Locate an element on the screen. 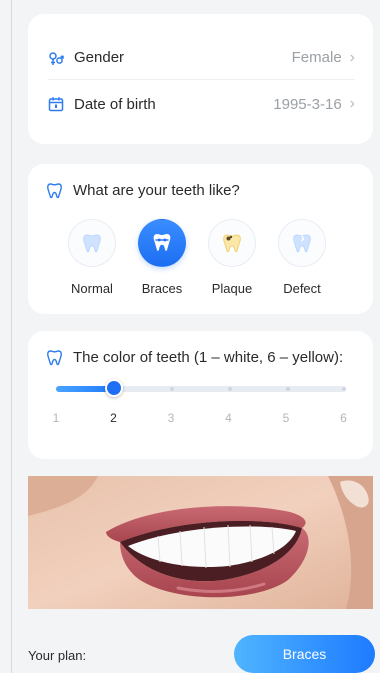 The width and height of the screenshot is (380, 673). teeth-options: Normal Braces Plaque Defect is located at coordinates (201, 259).